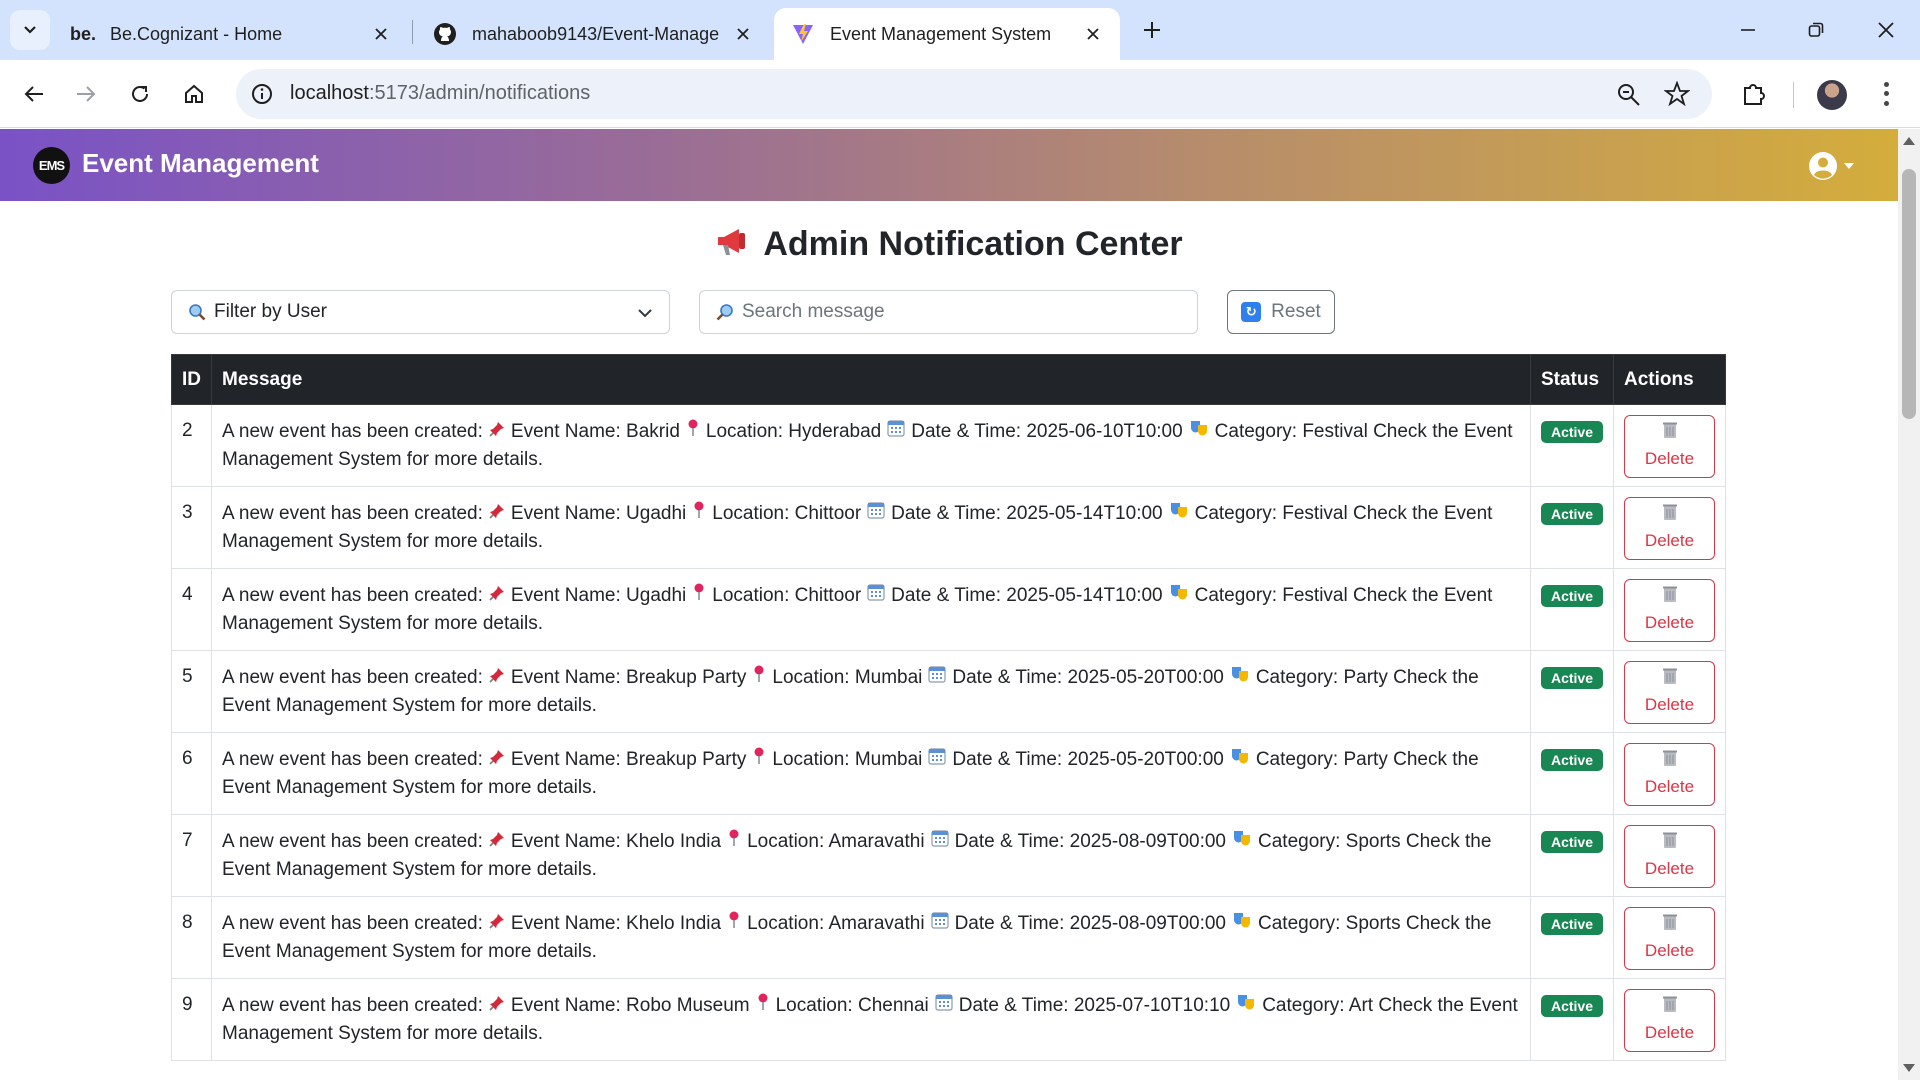 This screenshot has width=1920, height=1080. I want to click on browser-toolbar: localhost:5173/admin/notifications, so click(960, 94).